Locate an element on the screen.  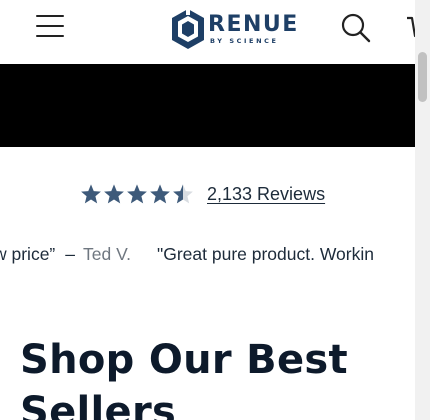
rating-summary: 2,133 Reviews is located at coordinates (202, 194).